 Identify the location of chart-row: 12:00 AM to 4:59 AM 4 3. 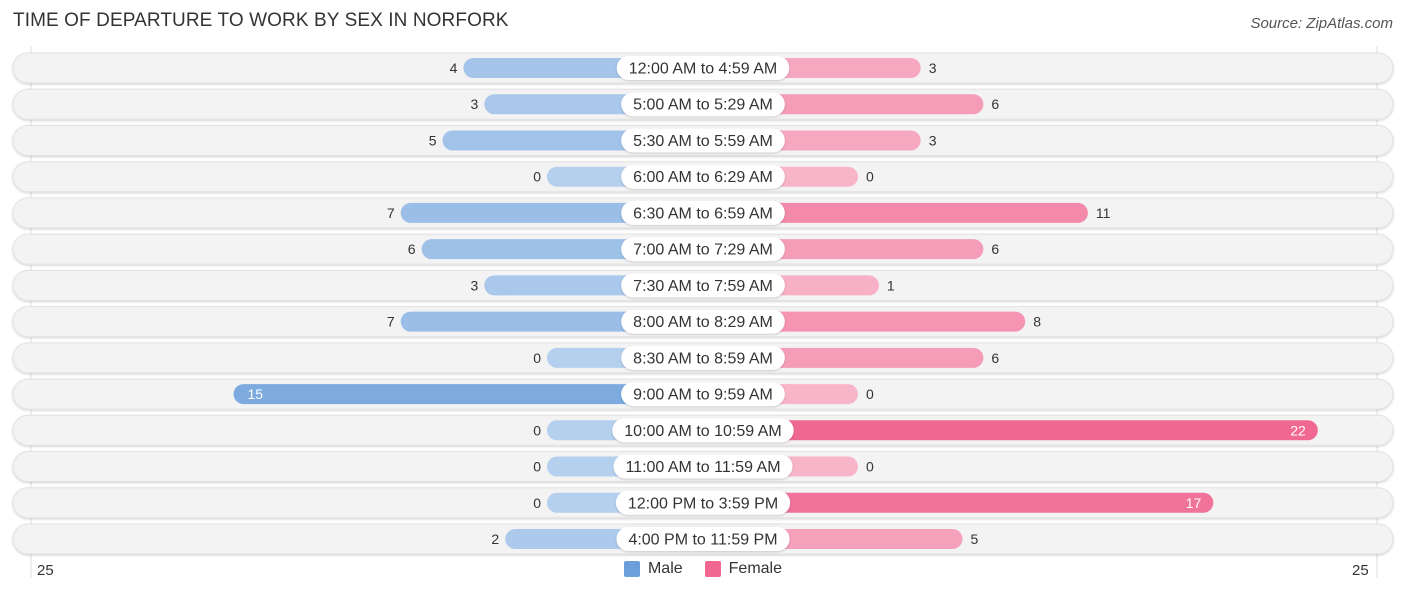
(703, 68).